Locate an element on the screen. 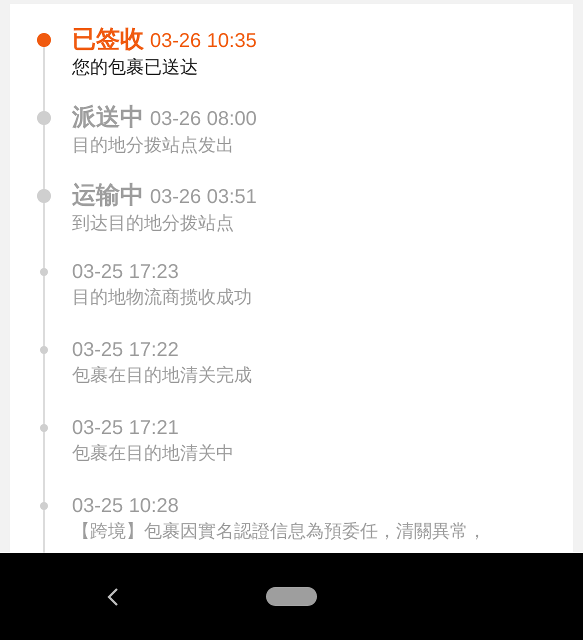  event-time: 03-26 10:35 is located at coordinates (203, 41).